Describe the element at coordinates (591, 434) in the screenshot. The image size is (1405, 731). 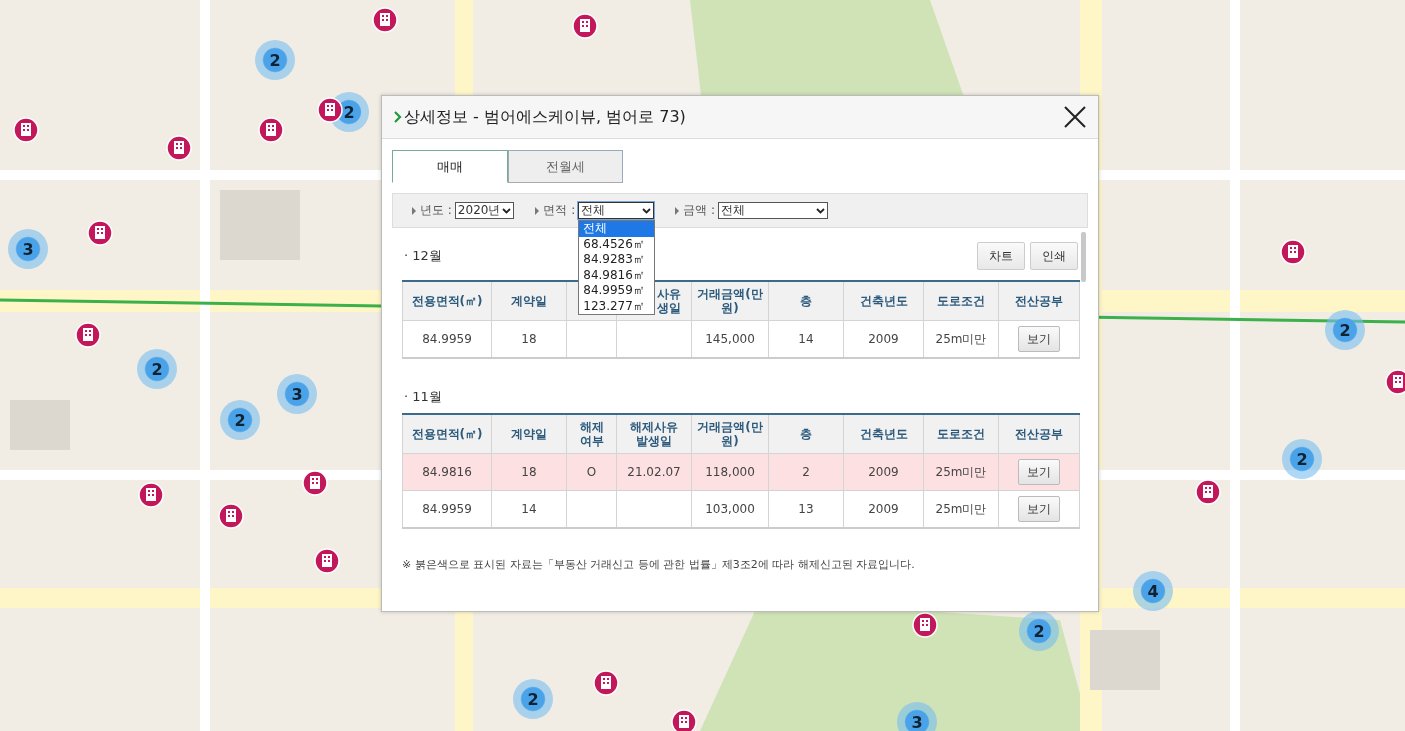
I see `column-header: 해제 여부` at that location.